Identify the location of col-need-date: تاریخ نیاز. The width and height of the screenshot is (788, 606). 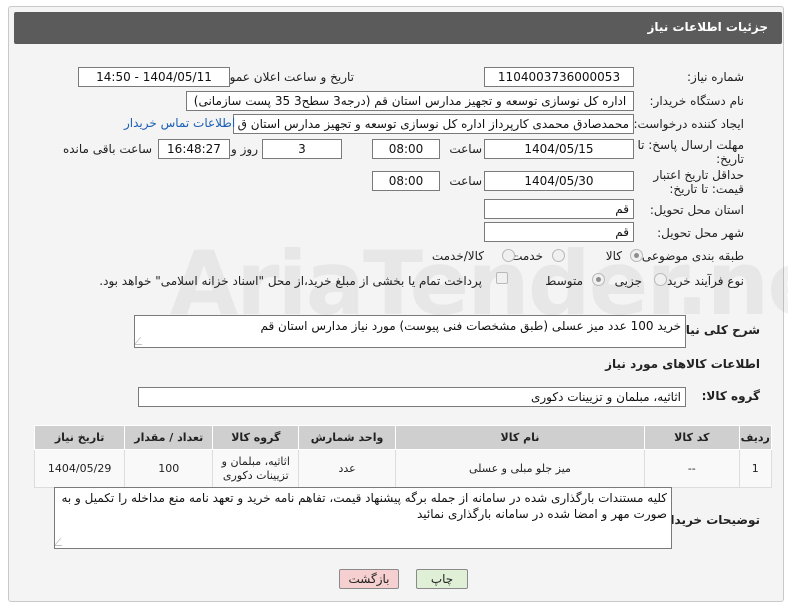
(79, 437).